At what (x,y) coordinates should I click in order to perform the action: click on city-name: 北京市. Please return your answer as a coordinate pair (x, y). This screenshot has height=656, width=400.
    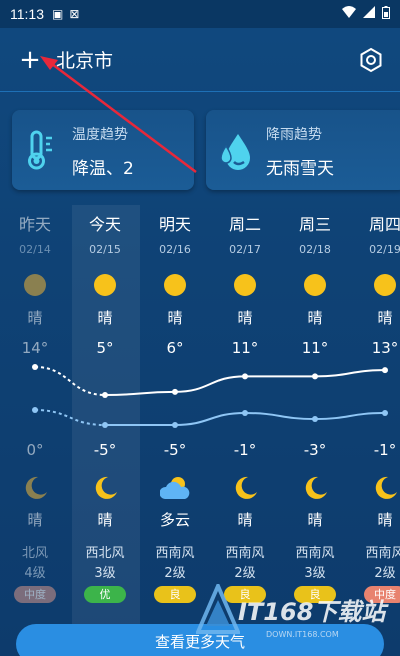
    Looking at the image, I should click on (84, 59).